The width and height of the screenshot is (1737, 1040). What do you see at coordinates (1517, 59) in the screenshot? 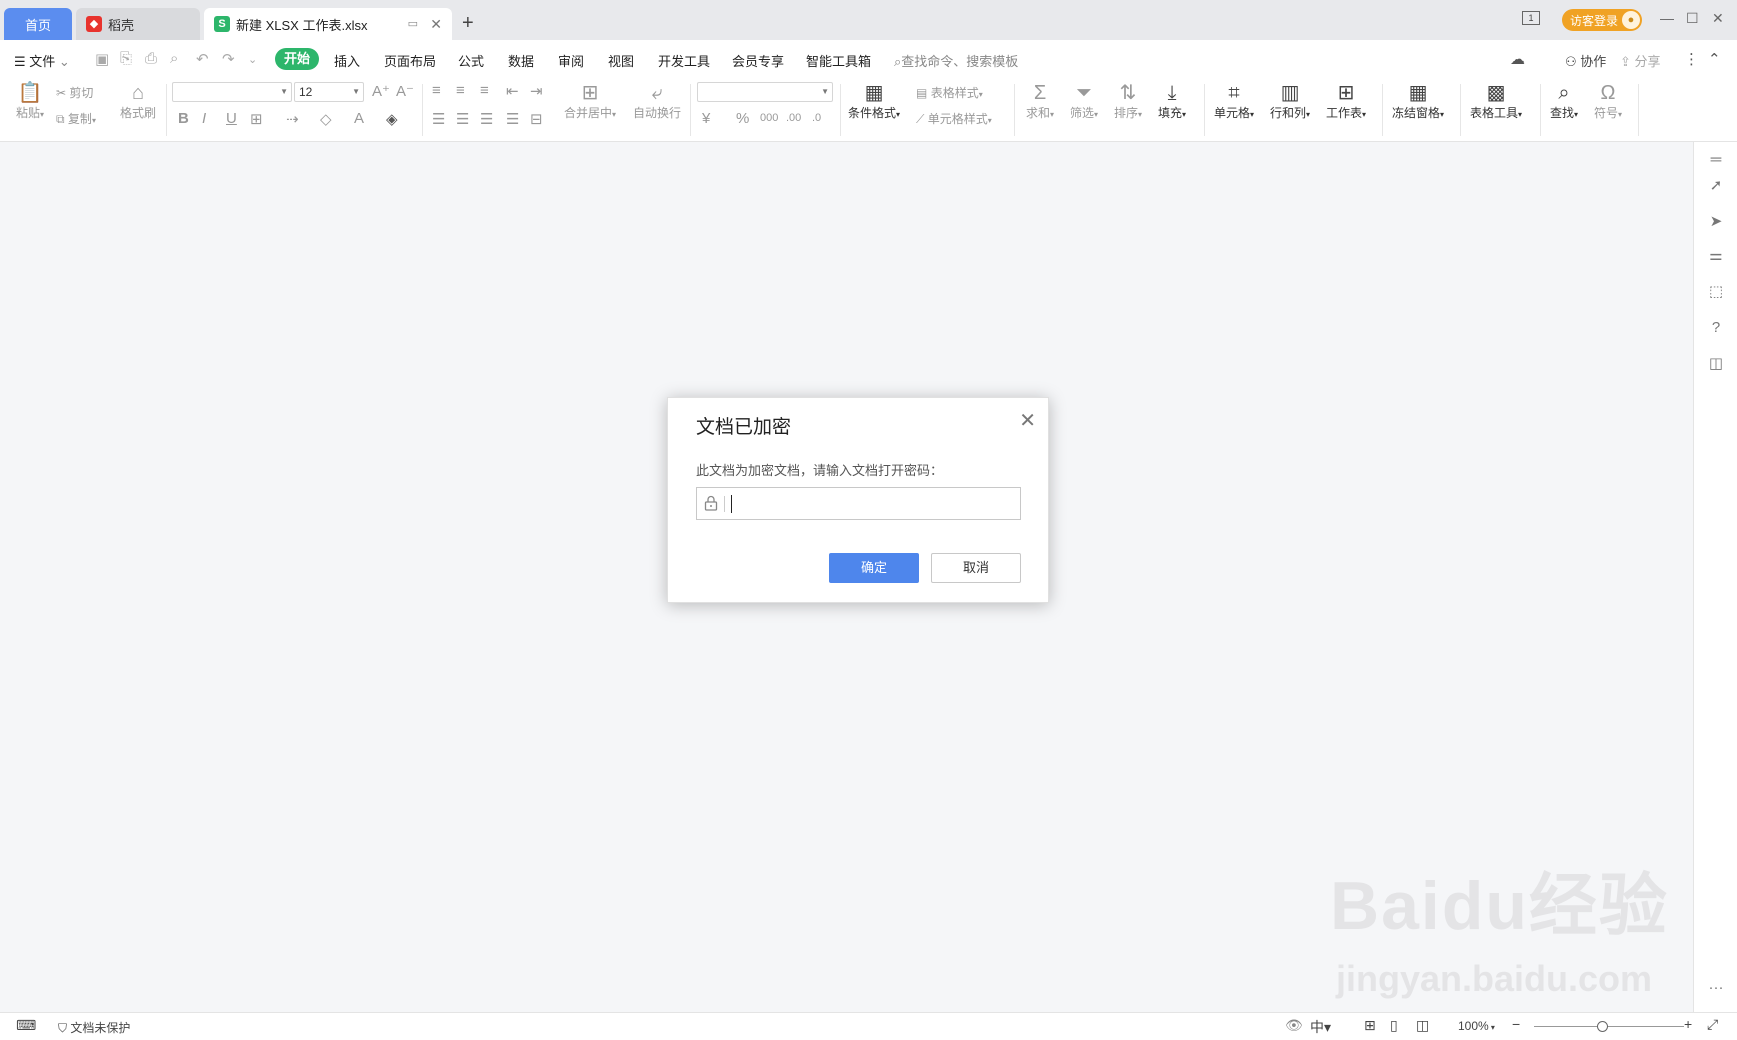
I see `cloud-sync-icon: ☁` at bounding box center [1517, 59].